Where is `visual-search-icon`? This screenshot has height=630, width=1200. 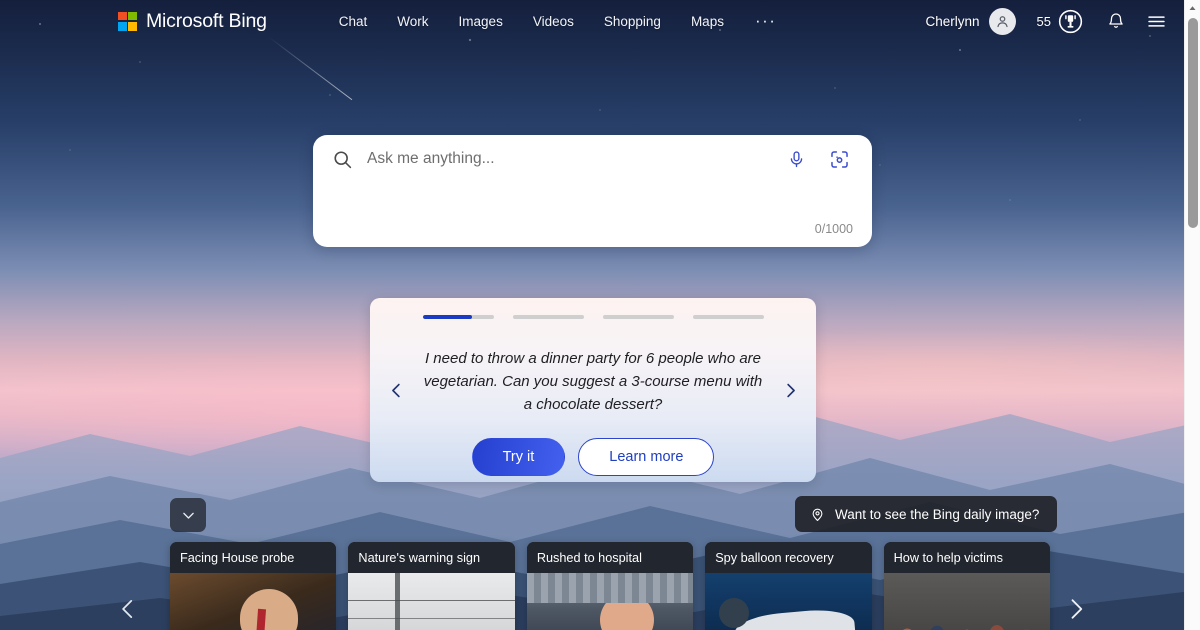 visual-search-icon is located at coordinates (839, 159).